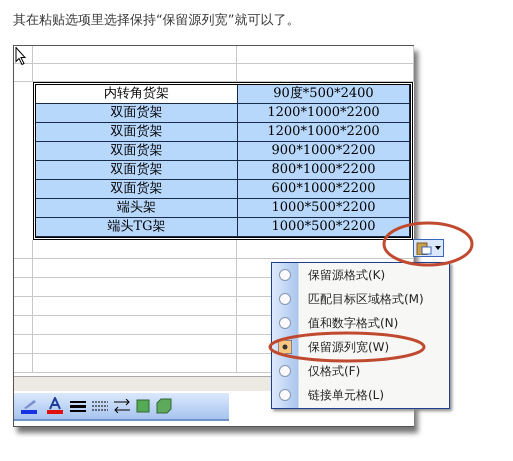 This screenshot has height=461, width=513. Describe the element at coordinates (324, 170) in the screenshot. I see `table-cell: 800*1000*2200` at that location.